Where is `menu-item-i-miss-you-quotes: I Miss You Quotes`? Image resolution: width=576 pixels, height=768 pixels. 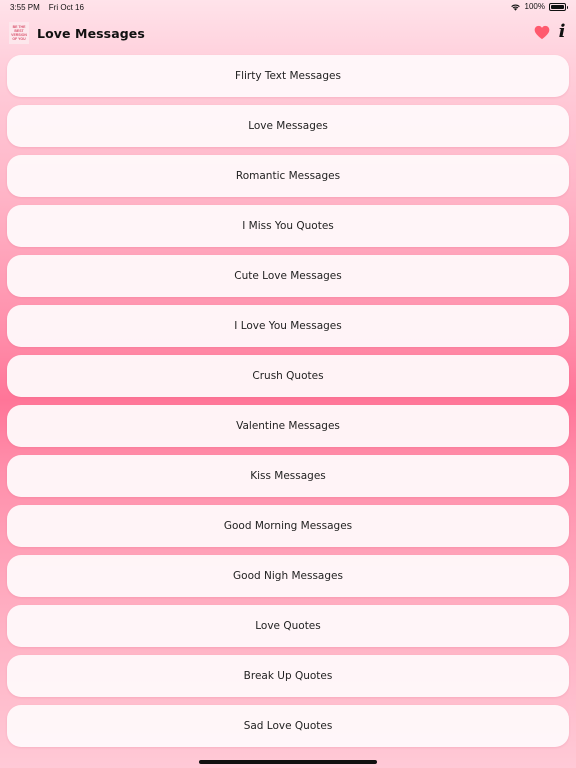
menu-item-i-miss-you-quotes: I Miss You Quotes is located at coordinates (288, 226).